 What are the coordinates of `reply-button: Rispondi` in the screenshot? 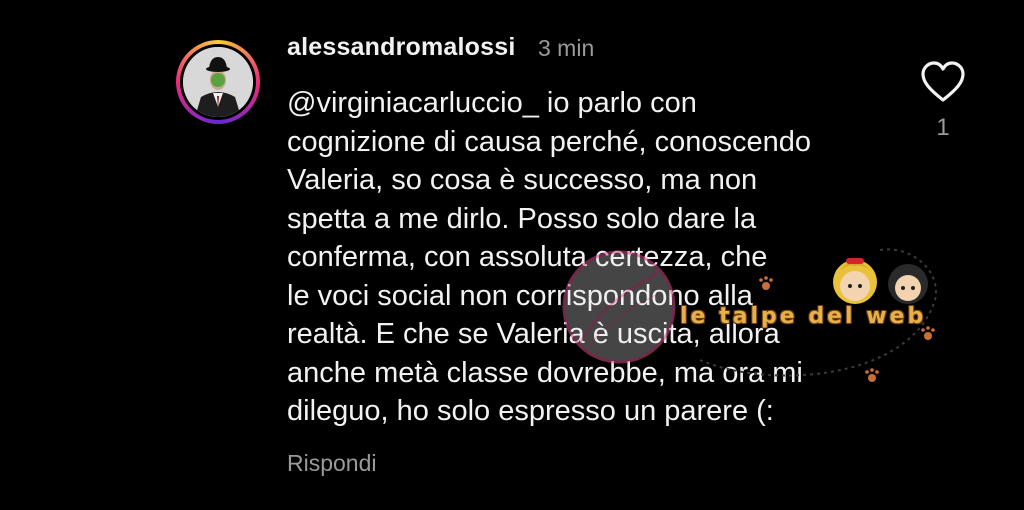 It's located at (332, 463).